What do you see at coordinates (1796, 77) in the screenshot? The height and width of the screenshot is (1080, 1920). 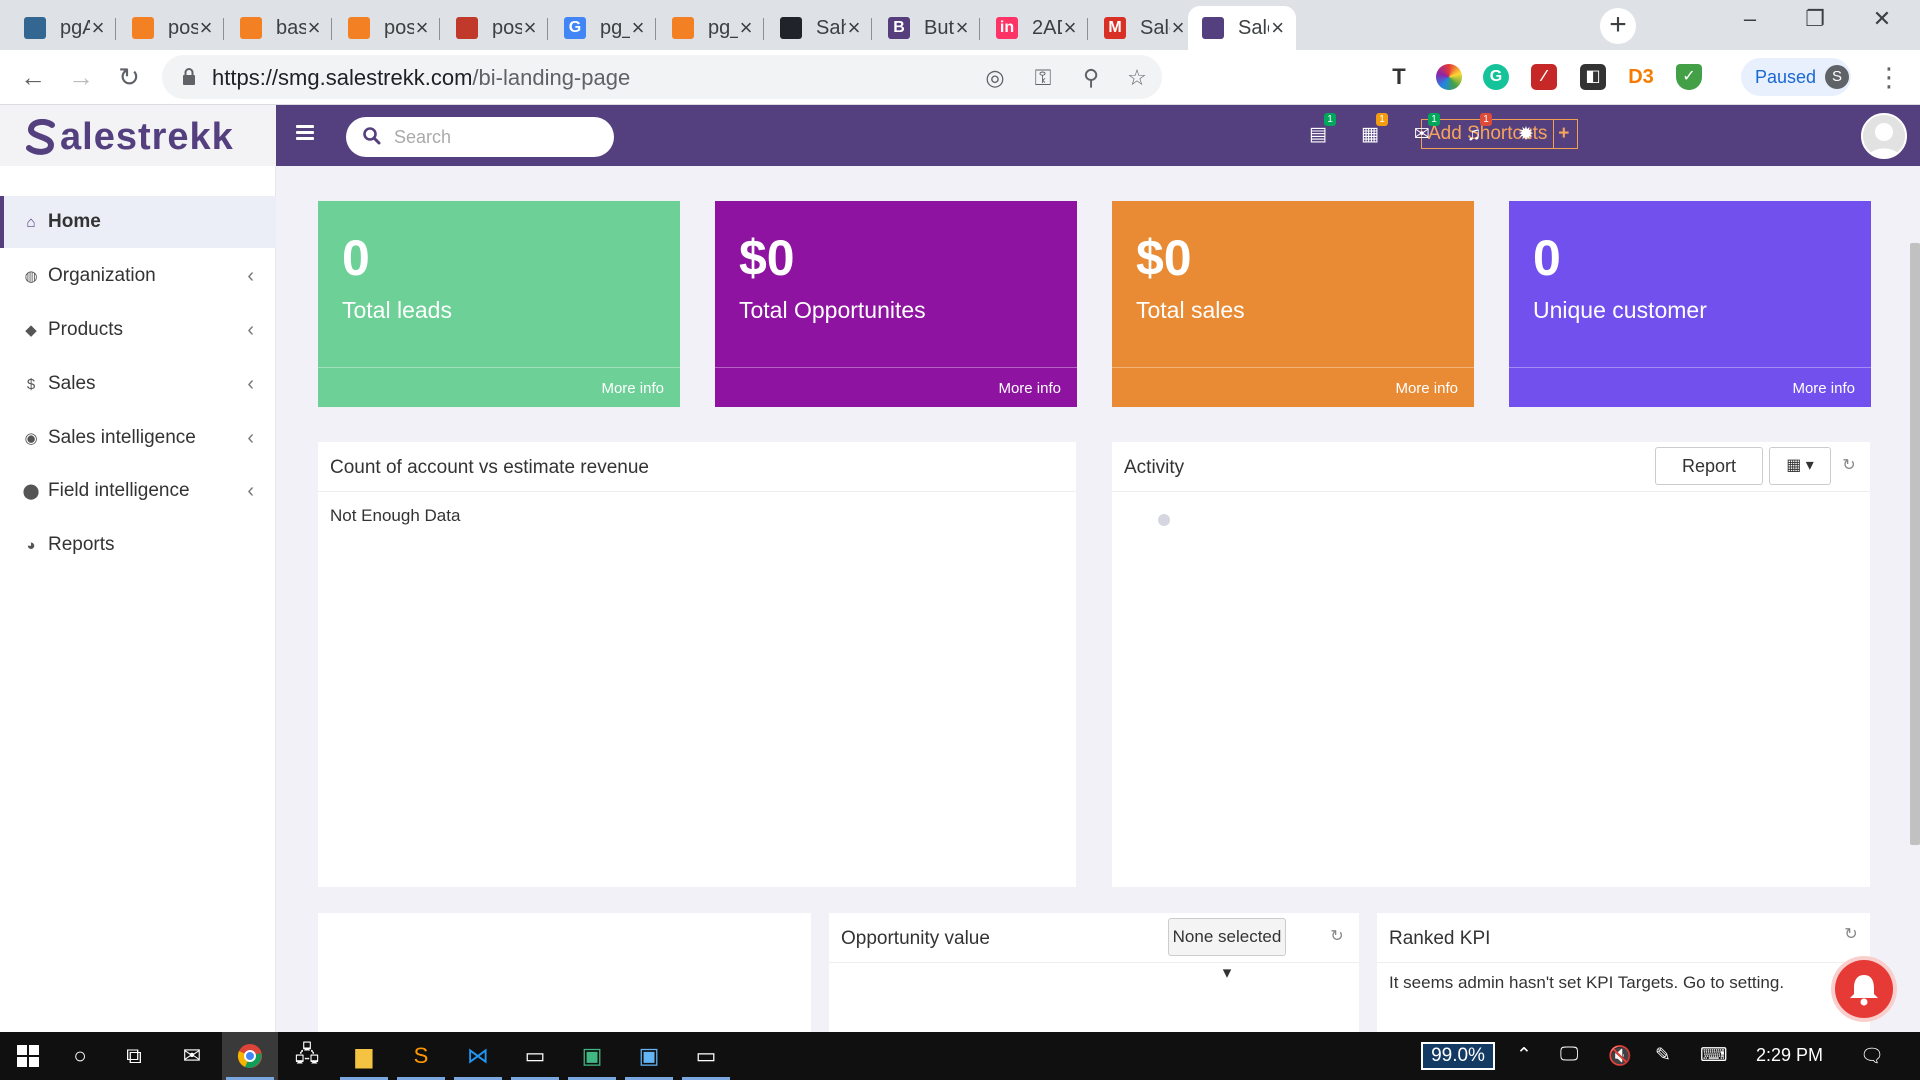 I see `profile-button: Paused S` at bounding box center [1796, 77].